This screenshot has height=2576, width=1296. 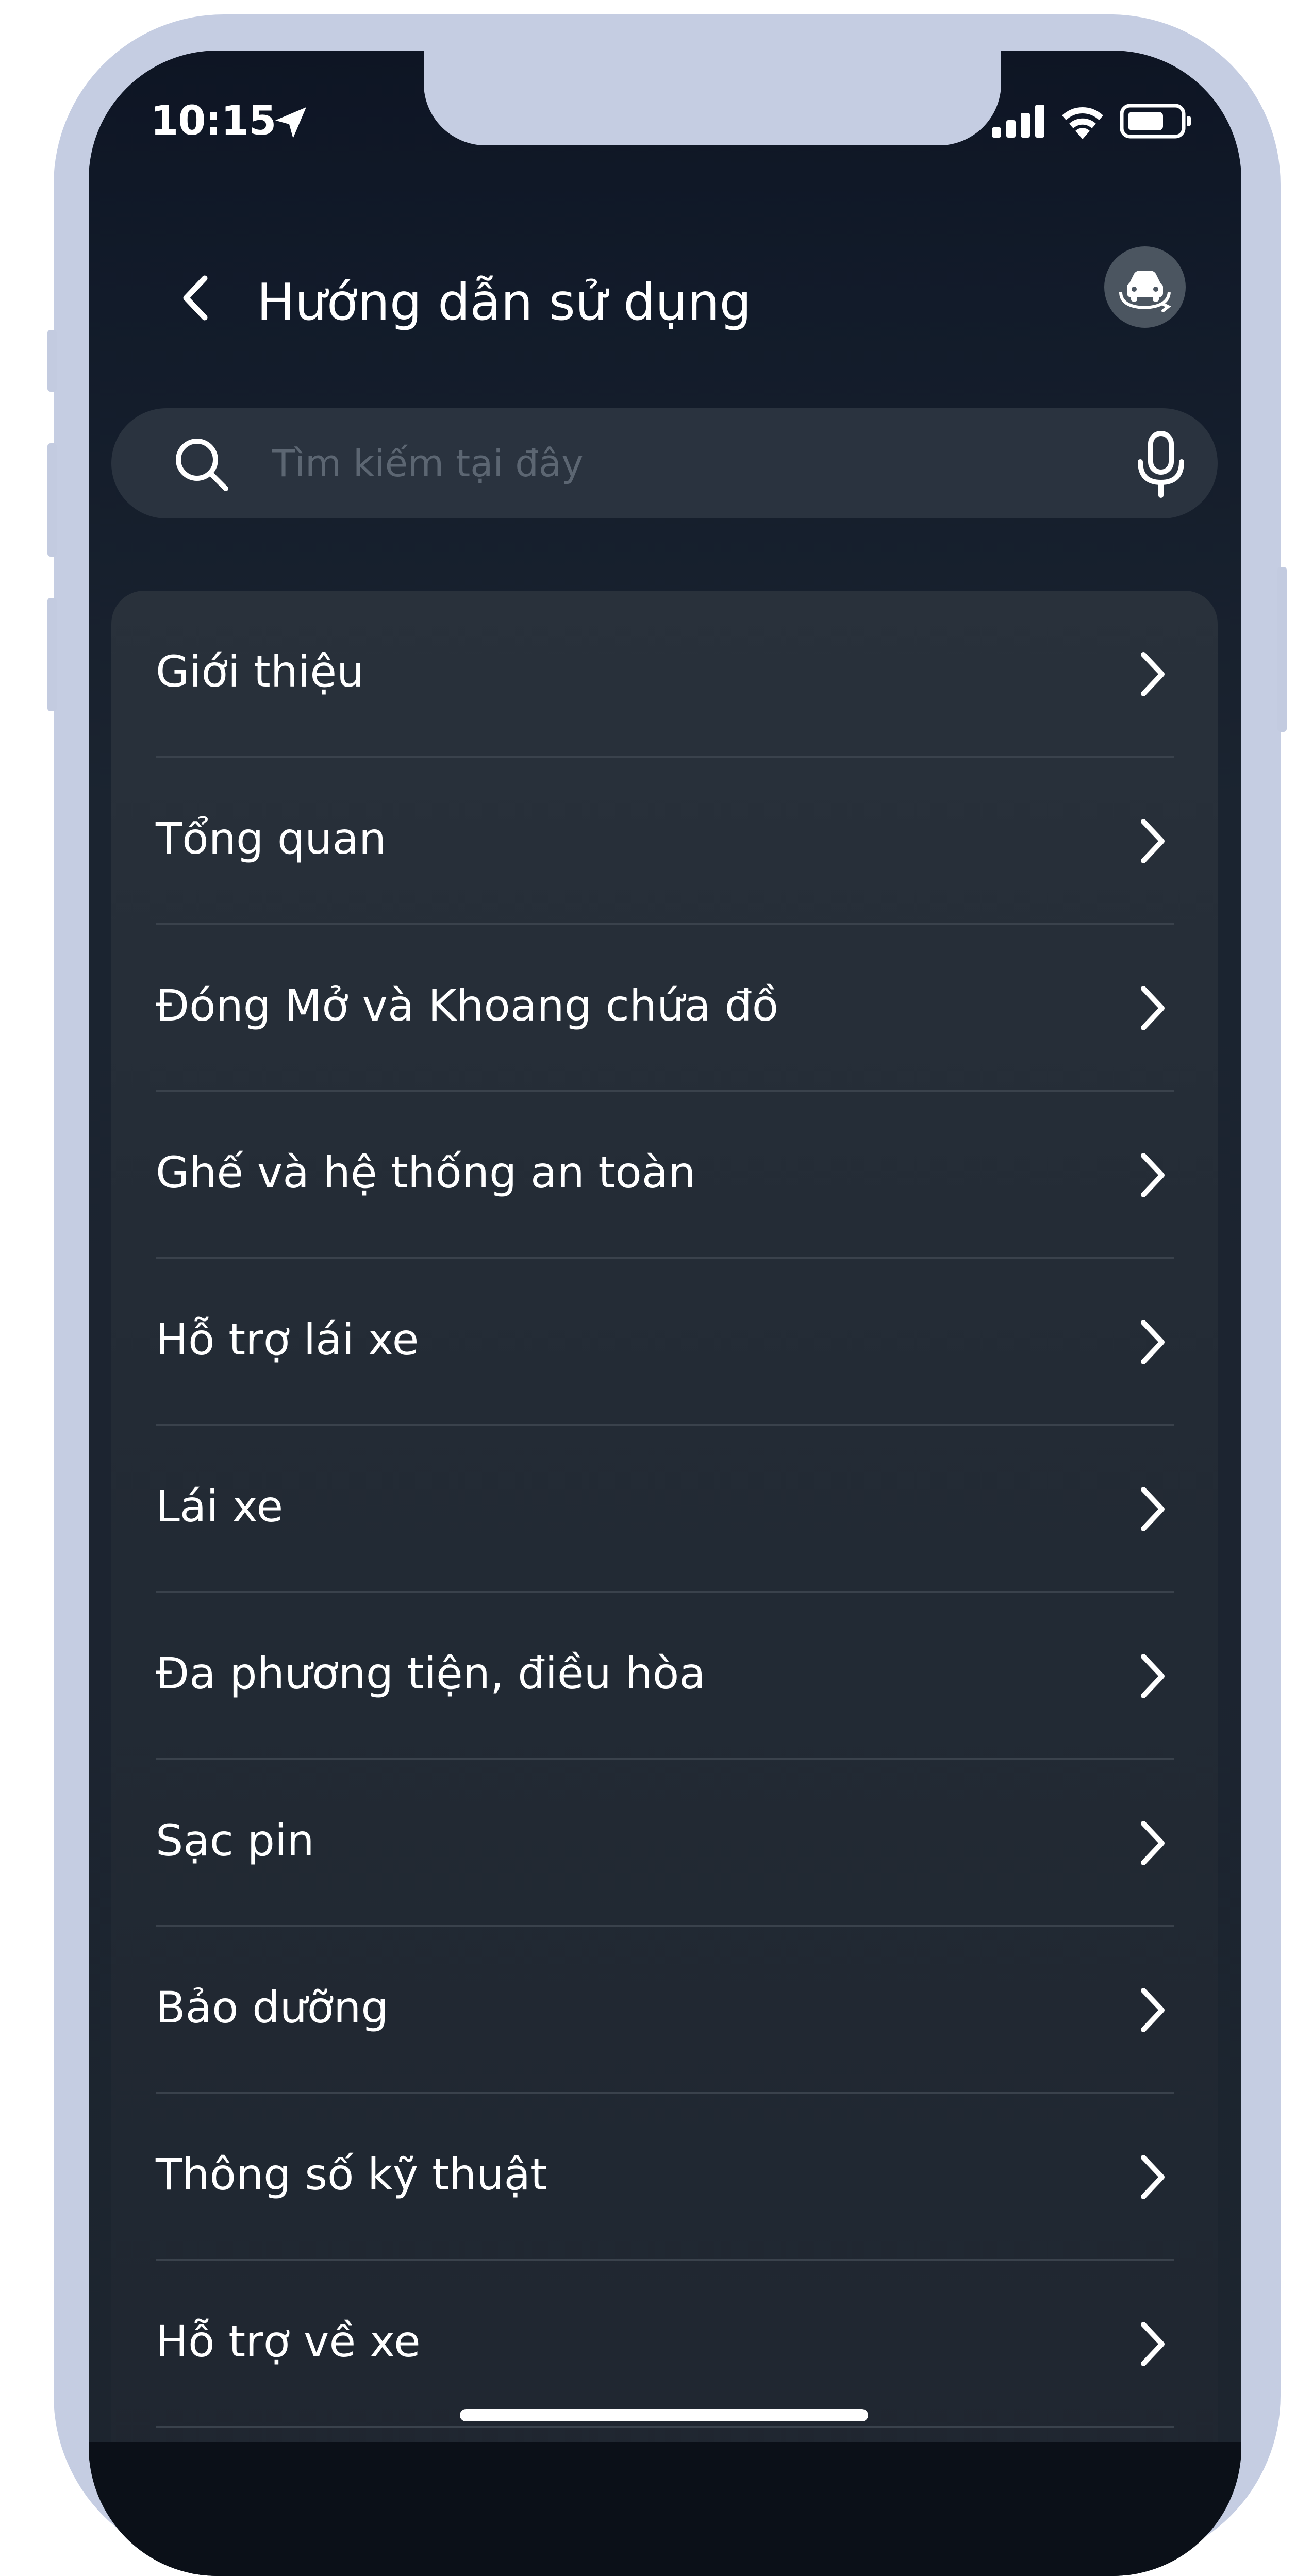 I want to click on menu-item-label: Giới thiệu, so click(x=260, y=671).